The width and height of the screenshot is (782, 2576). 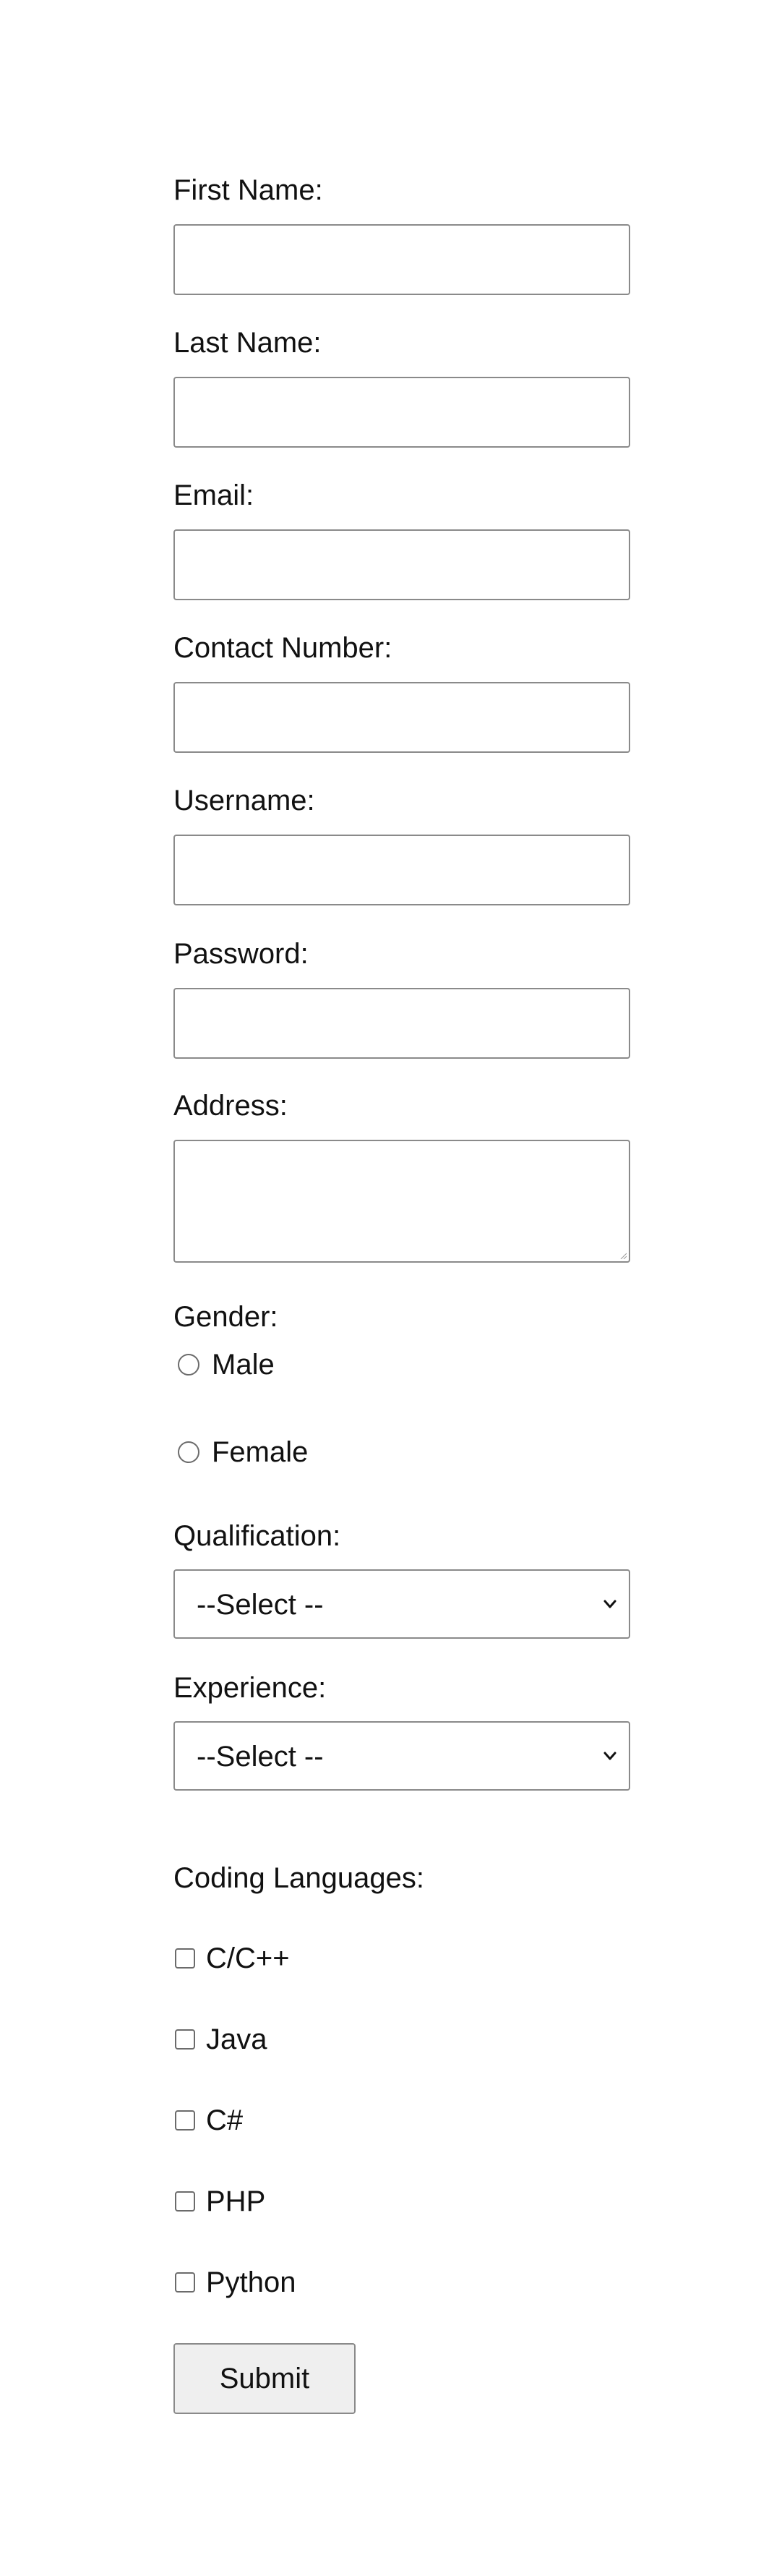 What do you see at coordinates (401, 564) in the screenshot?
I see `email-input` at bounding box center [401, 564].